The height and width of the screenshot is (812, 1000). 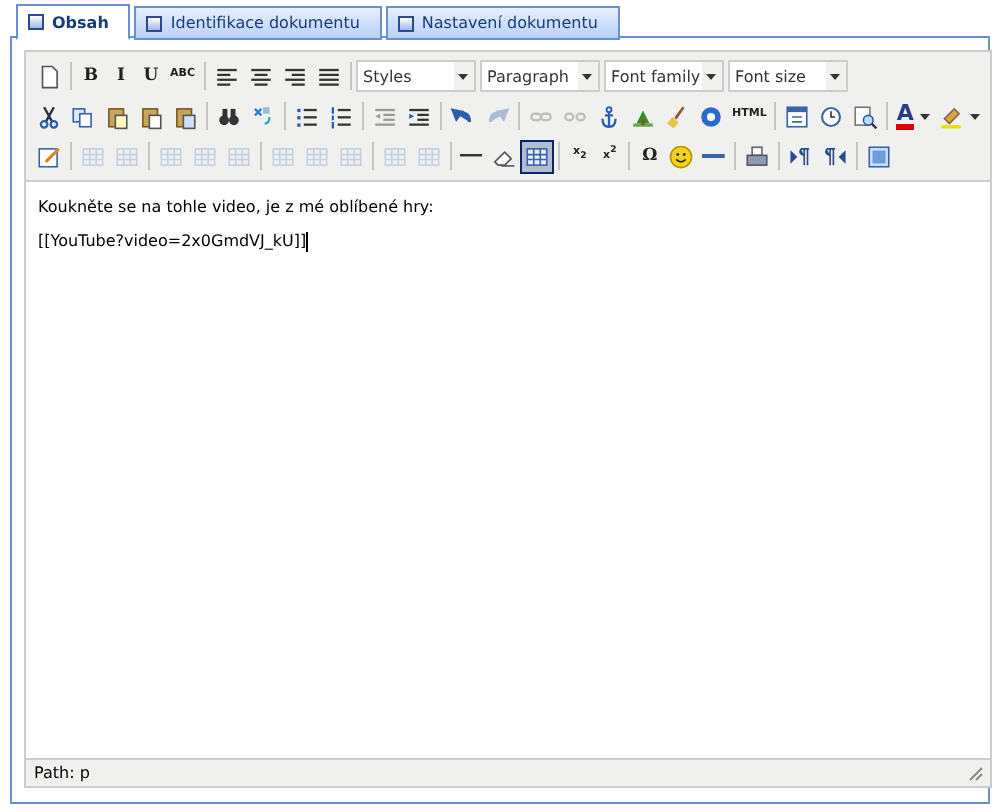 I want to click on tab: Identifikace dokumentu, so click(x=258, y=23).